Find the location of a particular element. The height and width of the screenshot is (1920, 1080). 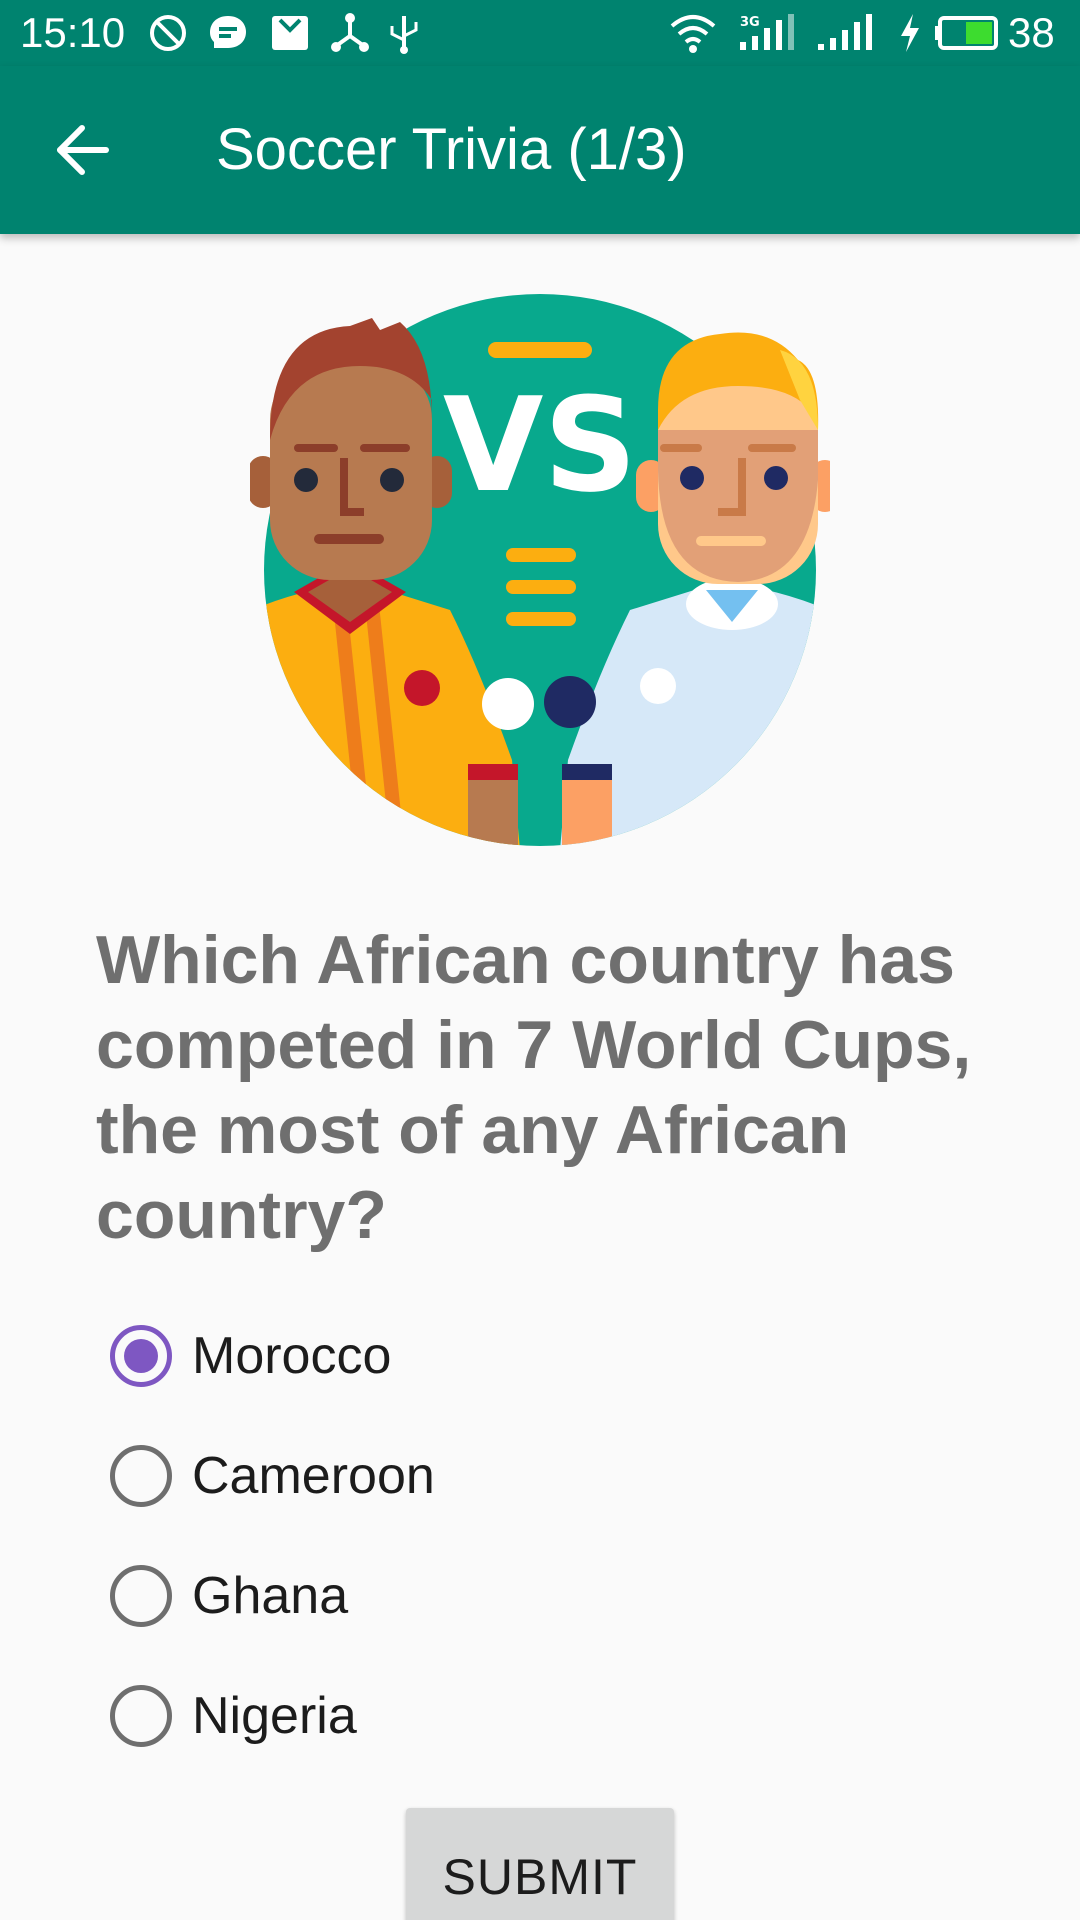

charging-icon is located at coordinates (910, 33).